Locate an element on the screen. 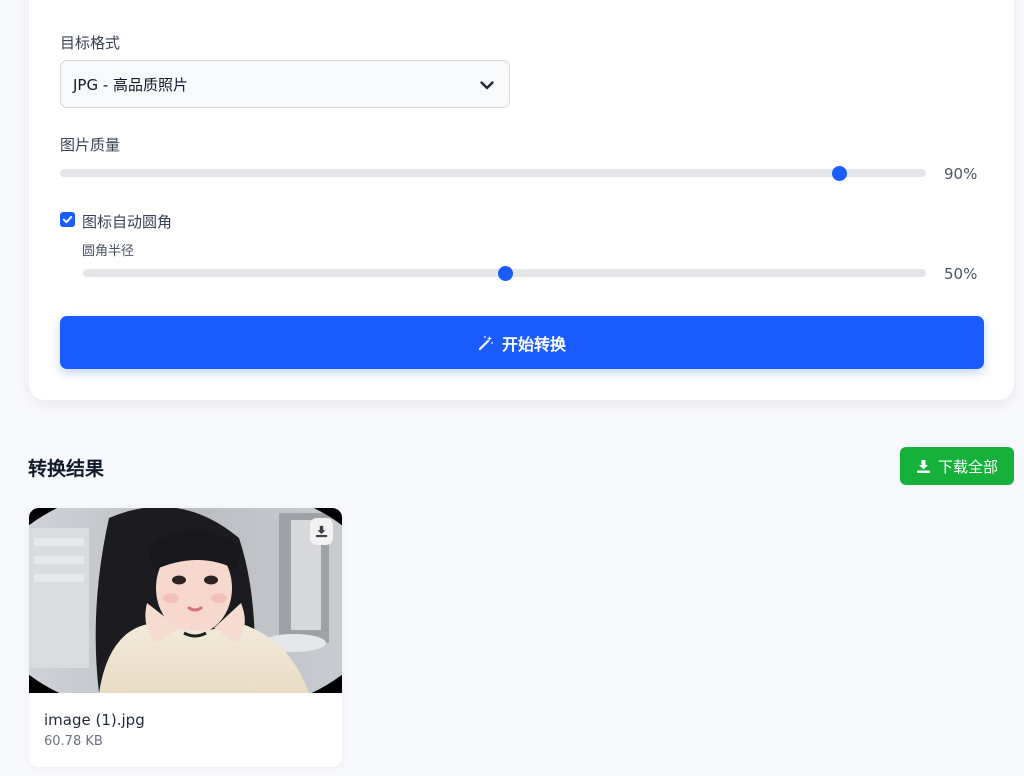 This screenshot has width=1024, height=776. result-card: image (1).jpg 60.78 KB is located at coordinates (185, 637).